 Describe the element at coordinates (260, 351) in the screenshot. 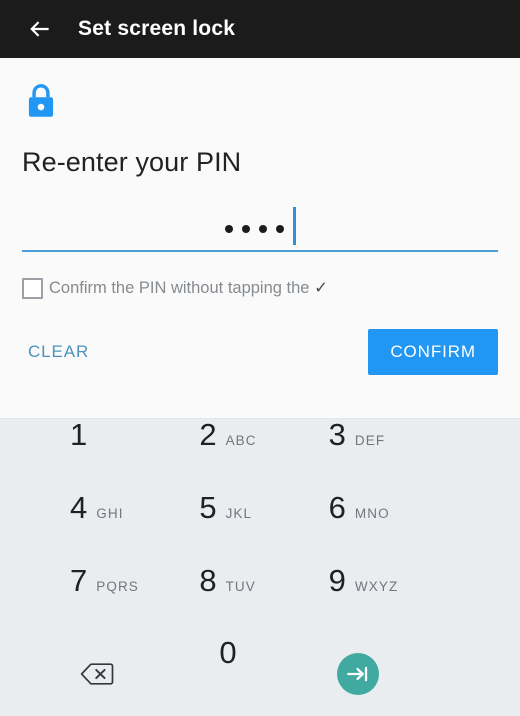

I see `action-row: CLEAR CONFIRM` at that location.